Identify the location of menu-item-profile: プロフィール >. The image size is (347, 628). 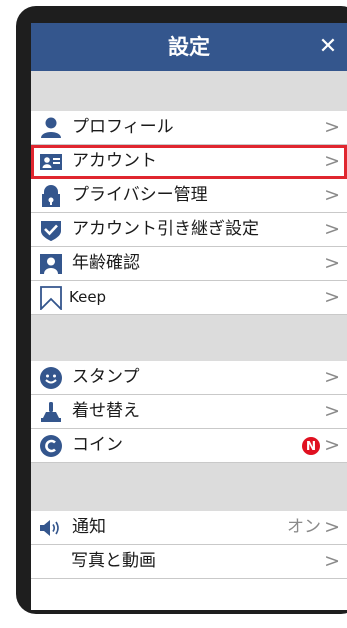
(189, 128).